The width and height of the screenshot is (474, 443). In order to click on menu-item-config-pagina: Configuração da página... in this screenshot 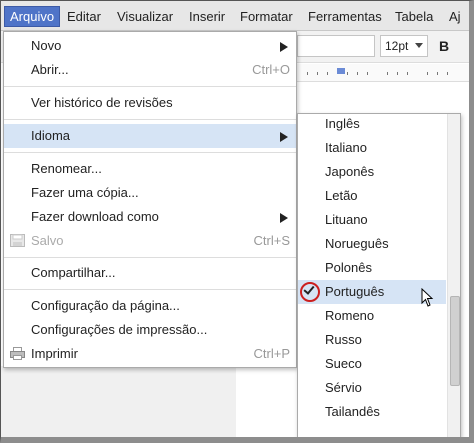, I will do `click(150, 306)`.